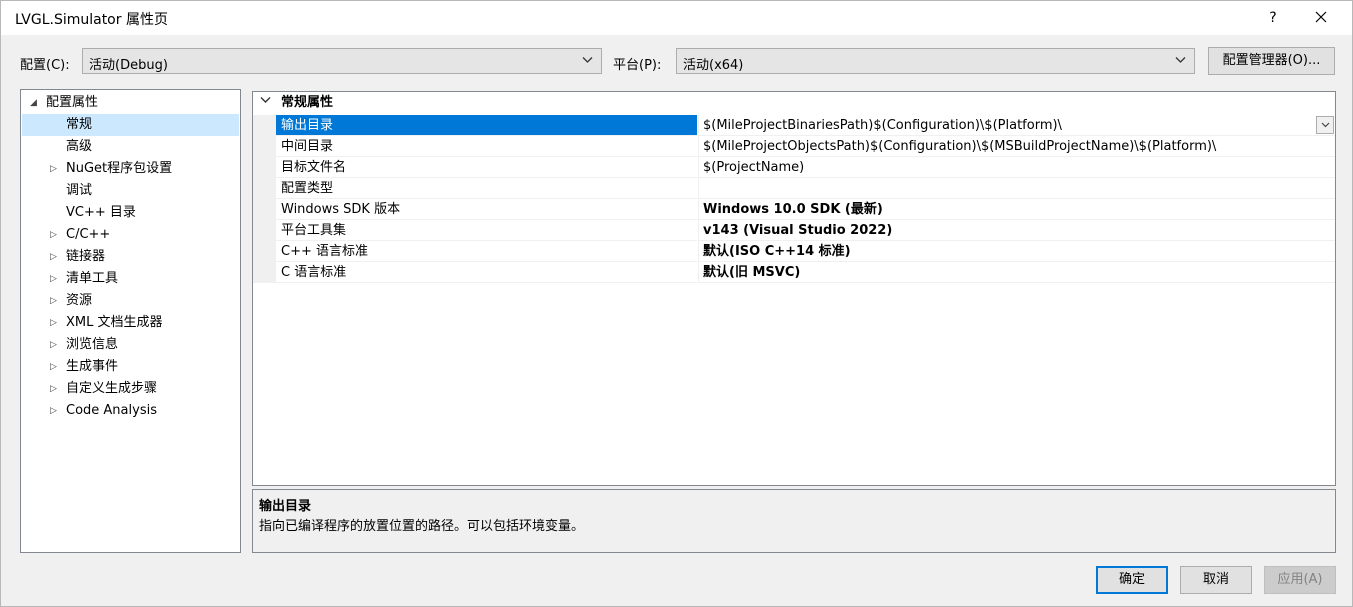 The height and width of the screenshot is (607, 1353). Describe the element at coordinates (754, 167) in the screenshot. I see `property-value-text: $(ProjectName)` at that location.